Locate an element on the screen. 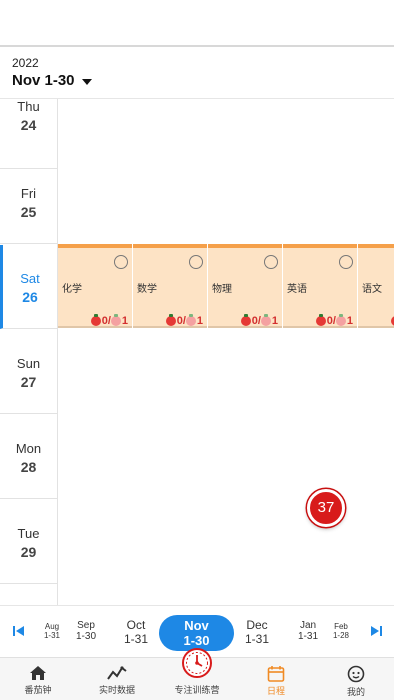 Image resolution: width=394 pixels, height=700 pixels. focus-camp-icon is located at coordinates (197, 663).